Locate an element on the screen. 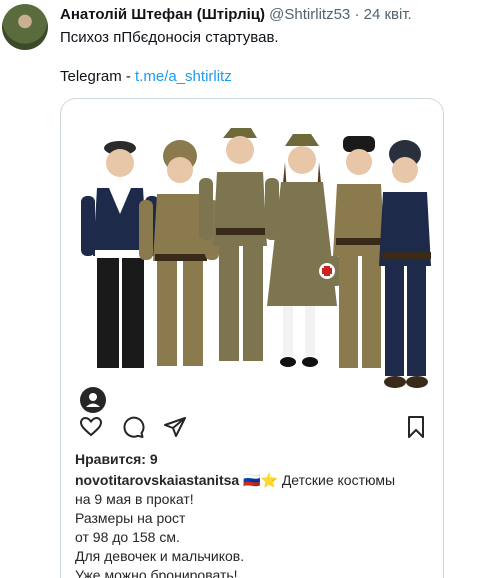  tweet-date: 24 квіт. is located at coordinates (388, 14).